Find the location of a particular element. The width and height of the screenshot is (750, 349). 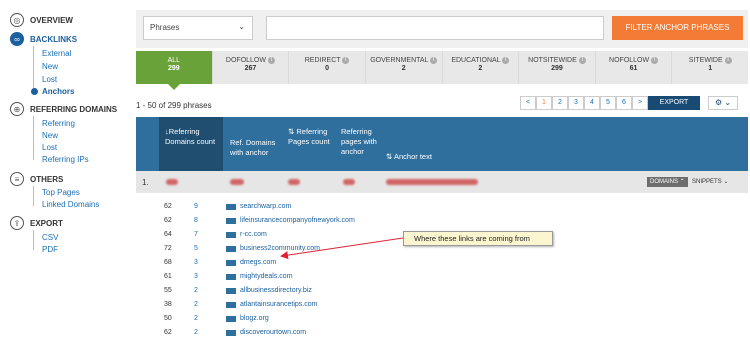

sidebar-referring-domains: ⊕ REFERRING DOMAINS is located at coordinates (63, 109).